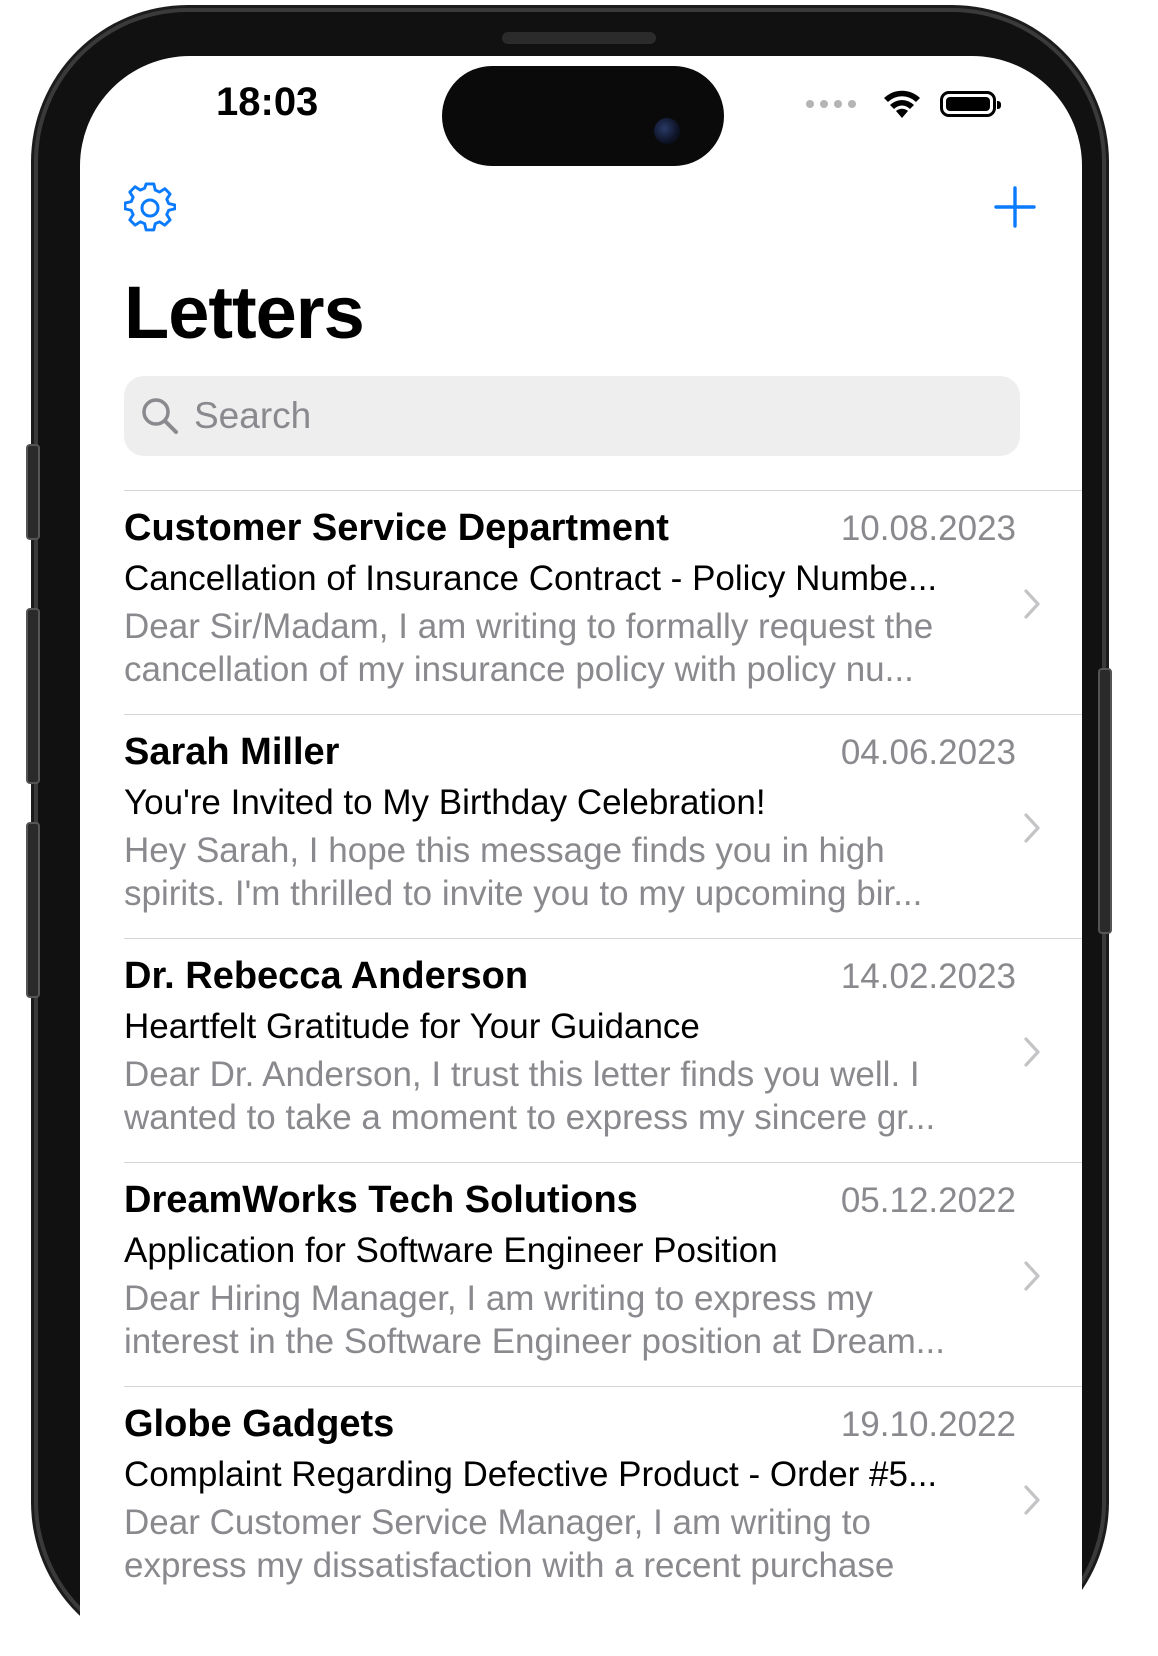 The height and width of the screenshot is (1656, 1158). Describe the element at coordinates (831, 104) in the screenshot. I see `cellular-dots-icon` at that location.